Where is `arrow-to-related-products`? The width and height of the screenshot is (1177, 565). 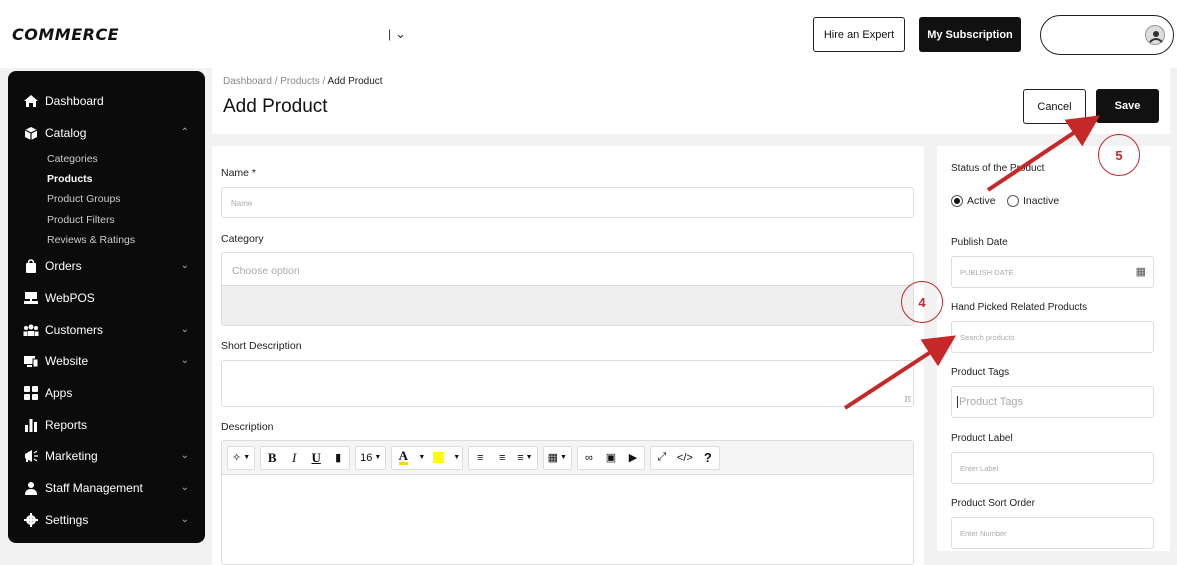 arrow-to-related-products is located at coordinates (900, 372).